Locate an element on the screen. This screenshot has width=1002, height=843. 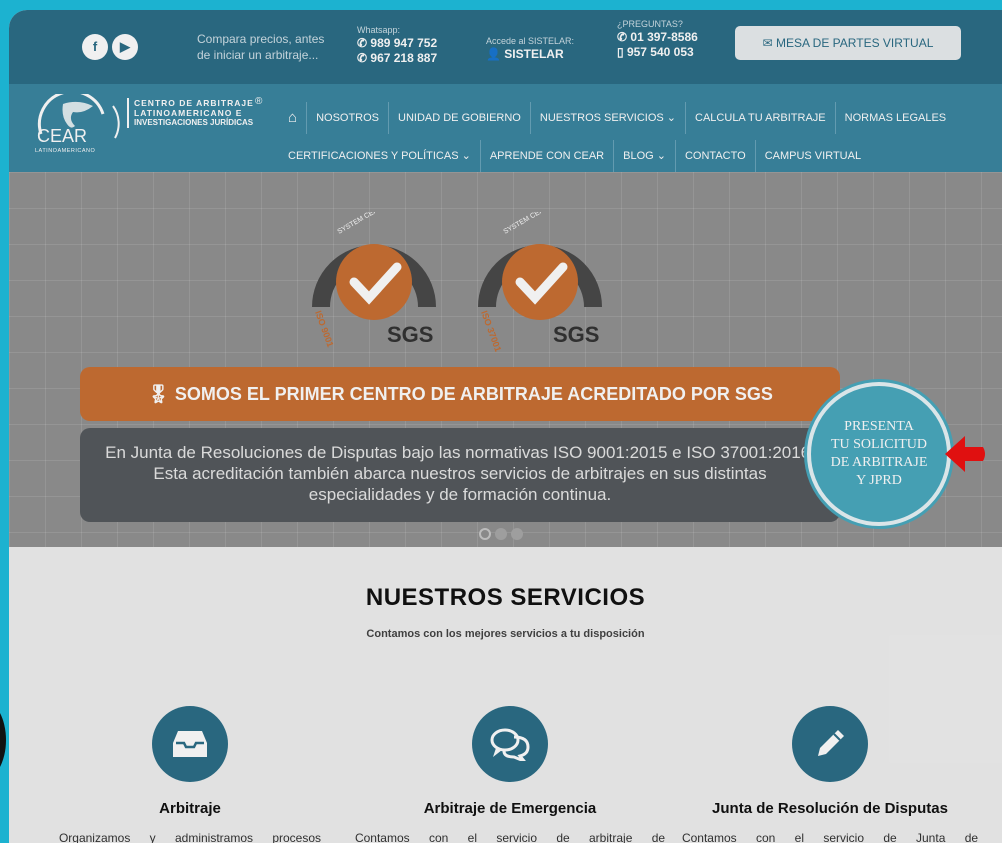
chat-icon is located at coordinates (510, 744).